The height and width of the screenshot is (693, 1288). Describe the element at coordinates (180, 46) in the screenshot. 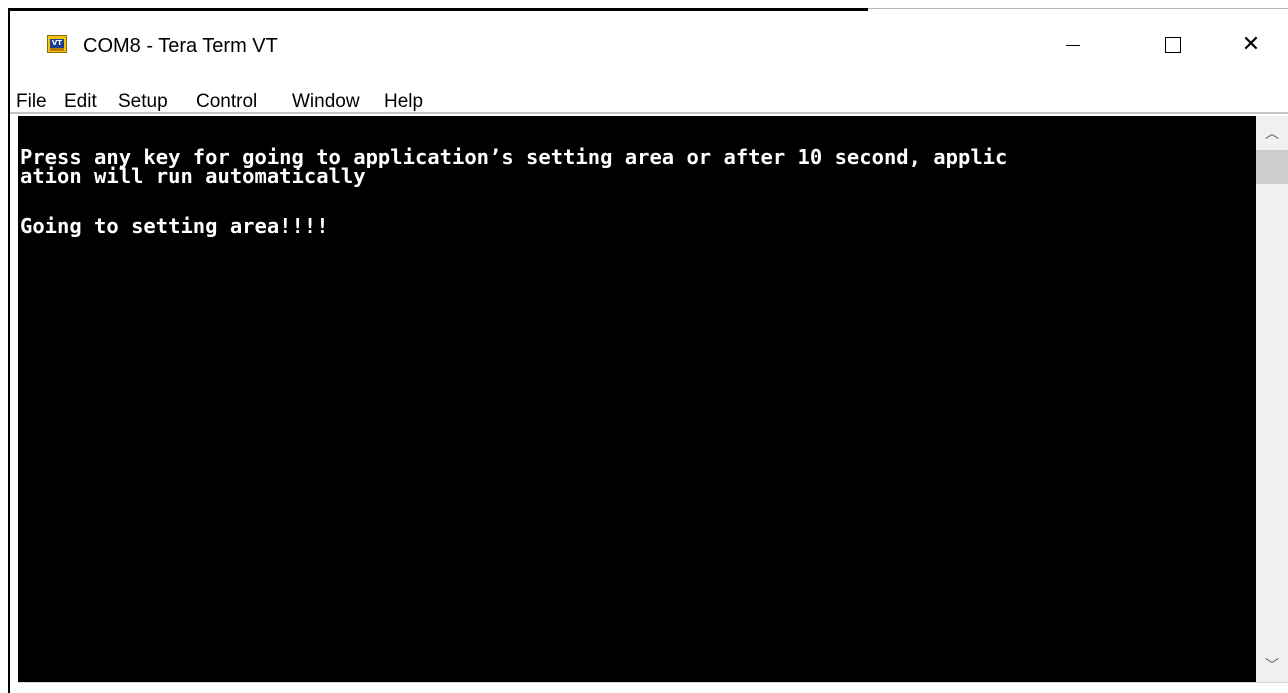

I see `window-title: COM8 - Tera Term VT` at that location.